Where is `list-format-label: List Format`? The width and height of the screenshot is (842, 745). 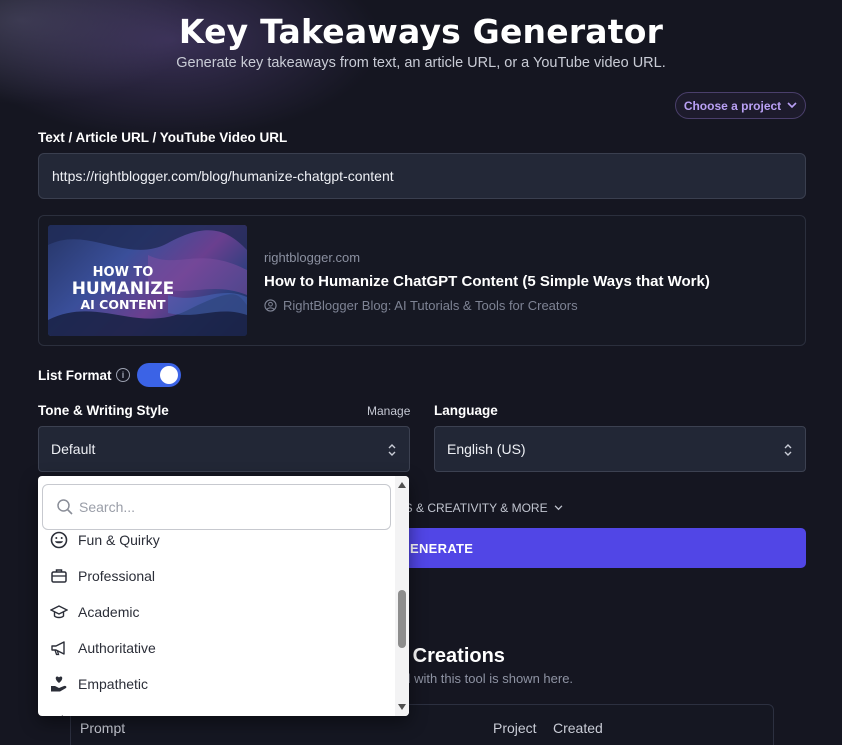 list-format-label: List Format is located at coordinates (75, 375).